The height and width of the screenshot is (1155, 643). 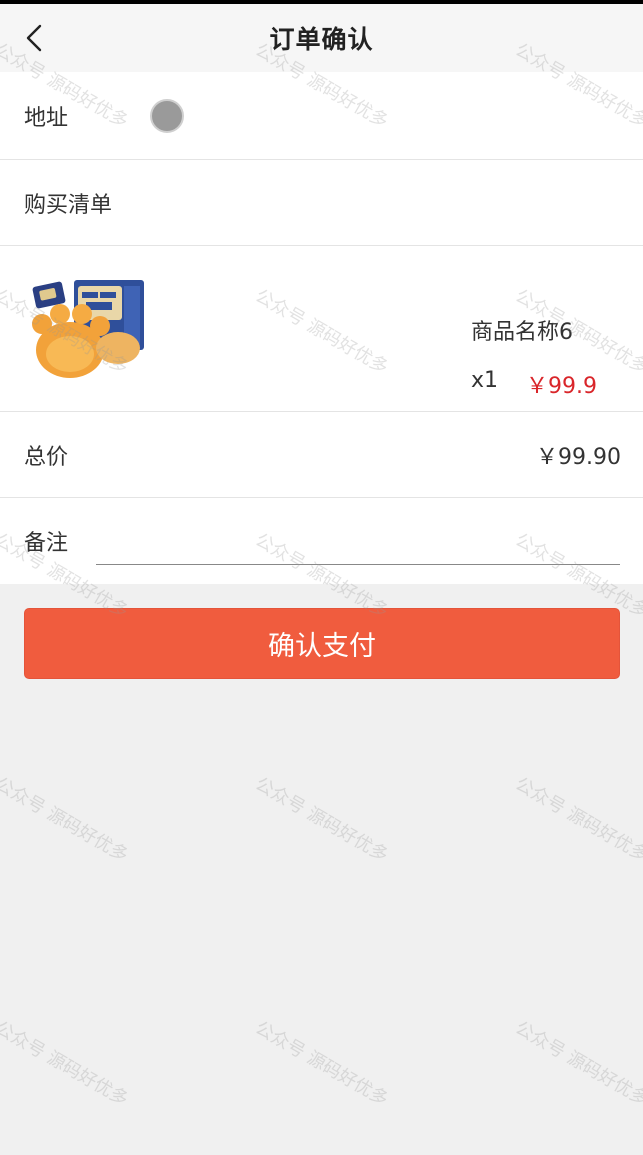 I want to click on purchase-list-label: 购买清单, so click(x=68, y=205).